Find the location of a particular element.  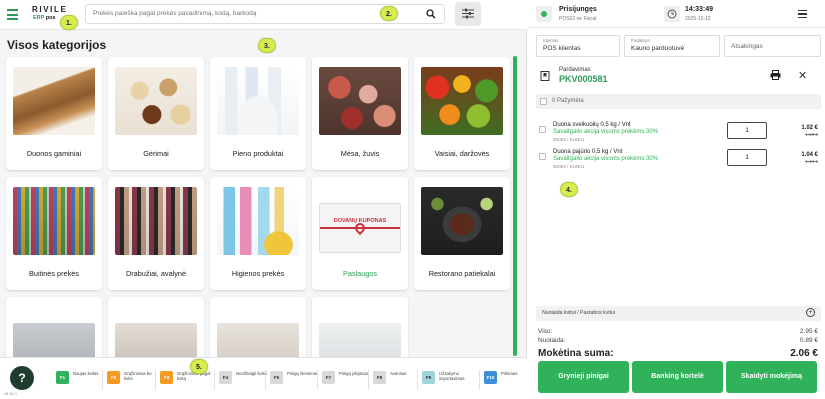

connection-status: Prisijungęs is located at coordinates (578, 9).